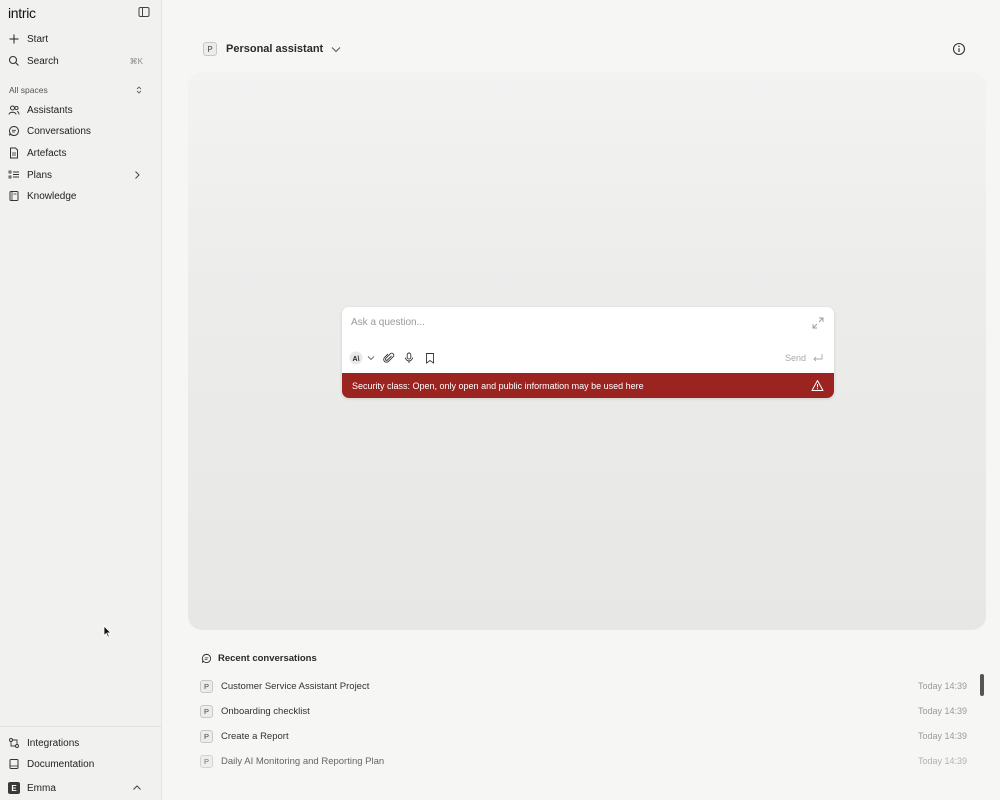  What do you see at coordinates (41, 788) in the screenshot?
I see `user-name: Emma` at bounding box center [41, 788].